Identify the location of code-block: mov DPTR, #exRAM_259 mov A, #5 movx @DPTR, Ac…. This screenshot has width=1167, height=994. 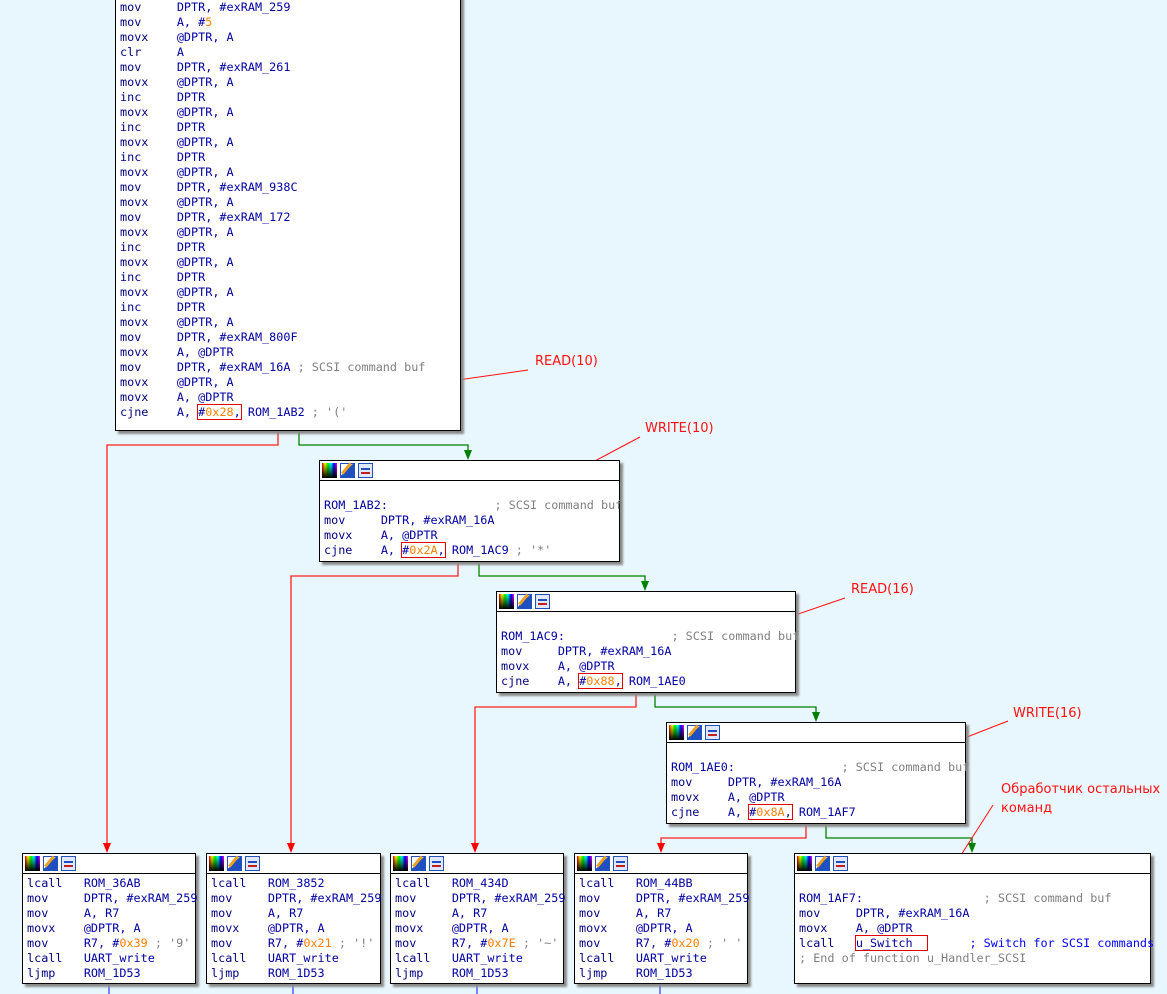
(288, 215).